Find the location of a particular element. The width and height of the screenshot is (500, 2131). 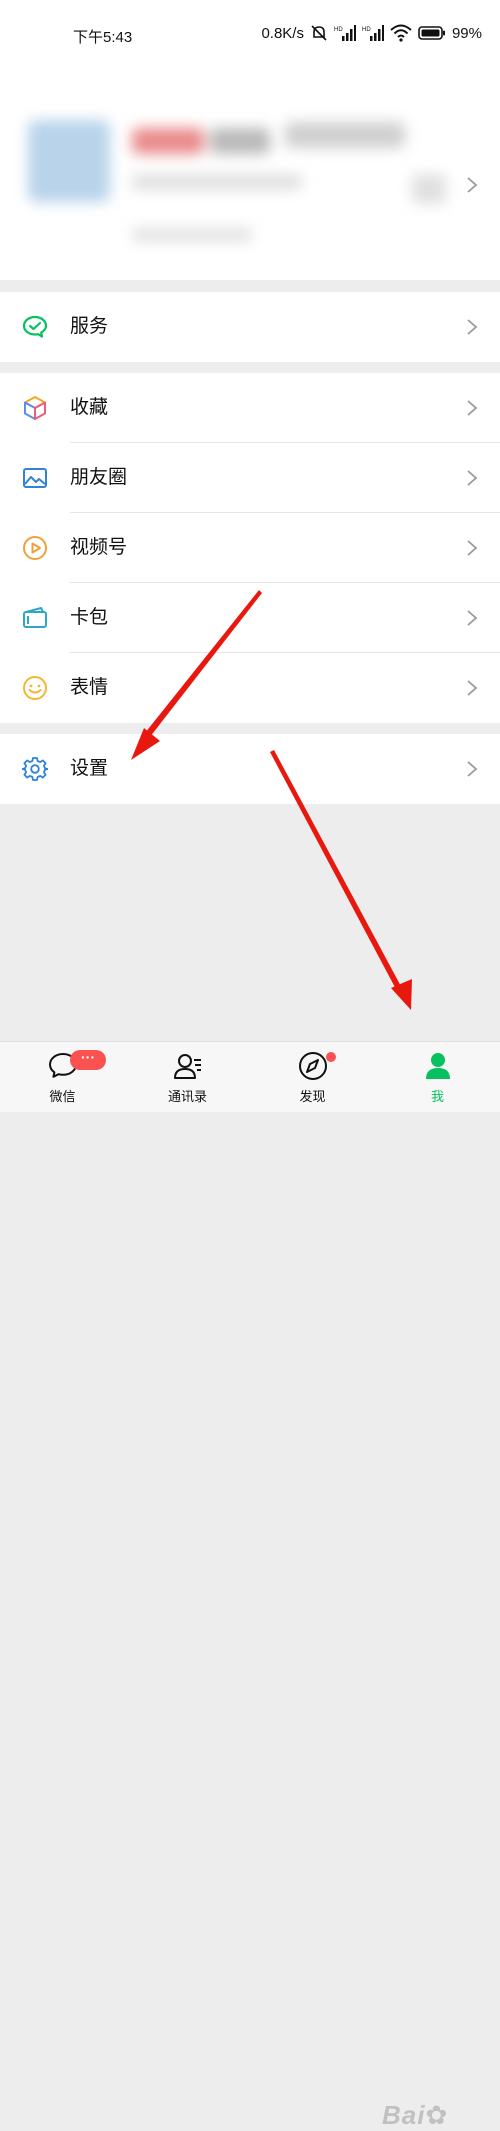

tab-discover: 发现 is located at coordinates (312, 1077).